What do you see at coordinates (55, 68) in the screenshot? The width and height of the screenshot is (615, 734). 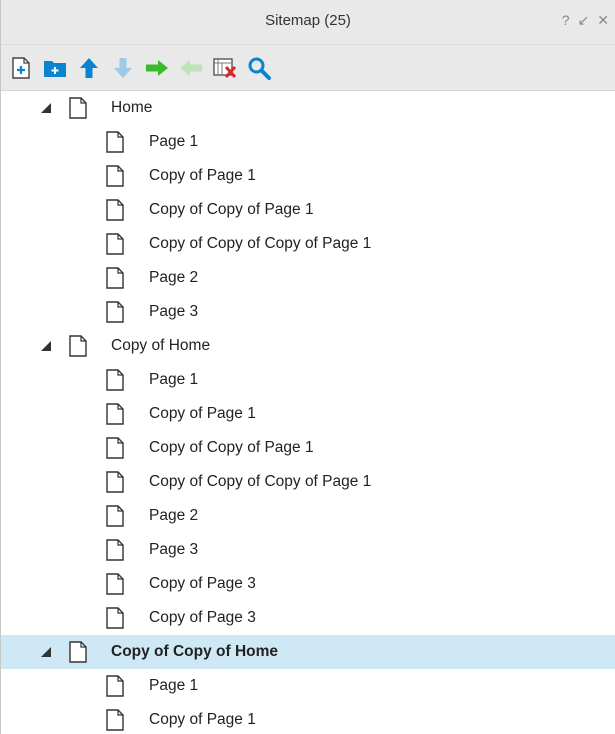 I see `add-folder-icon` at bounding box center [55, 68].